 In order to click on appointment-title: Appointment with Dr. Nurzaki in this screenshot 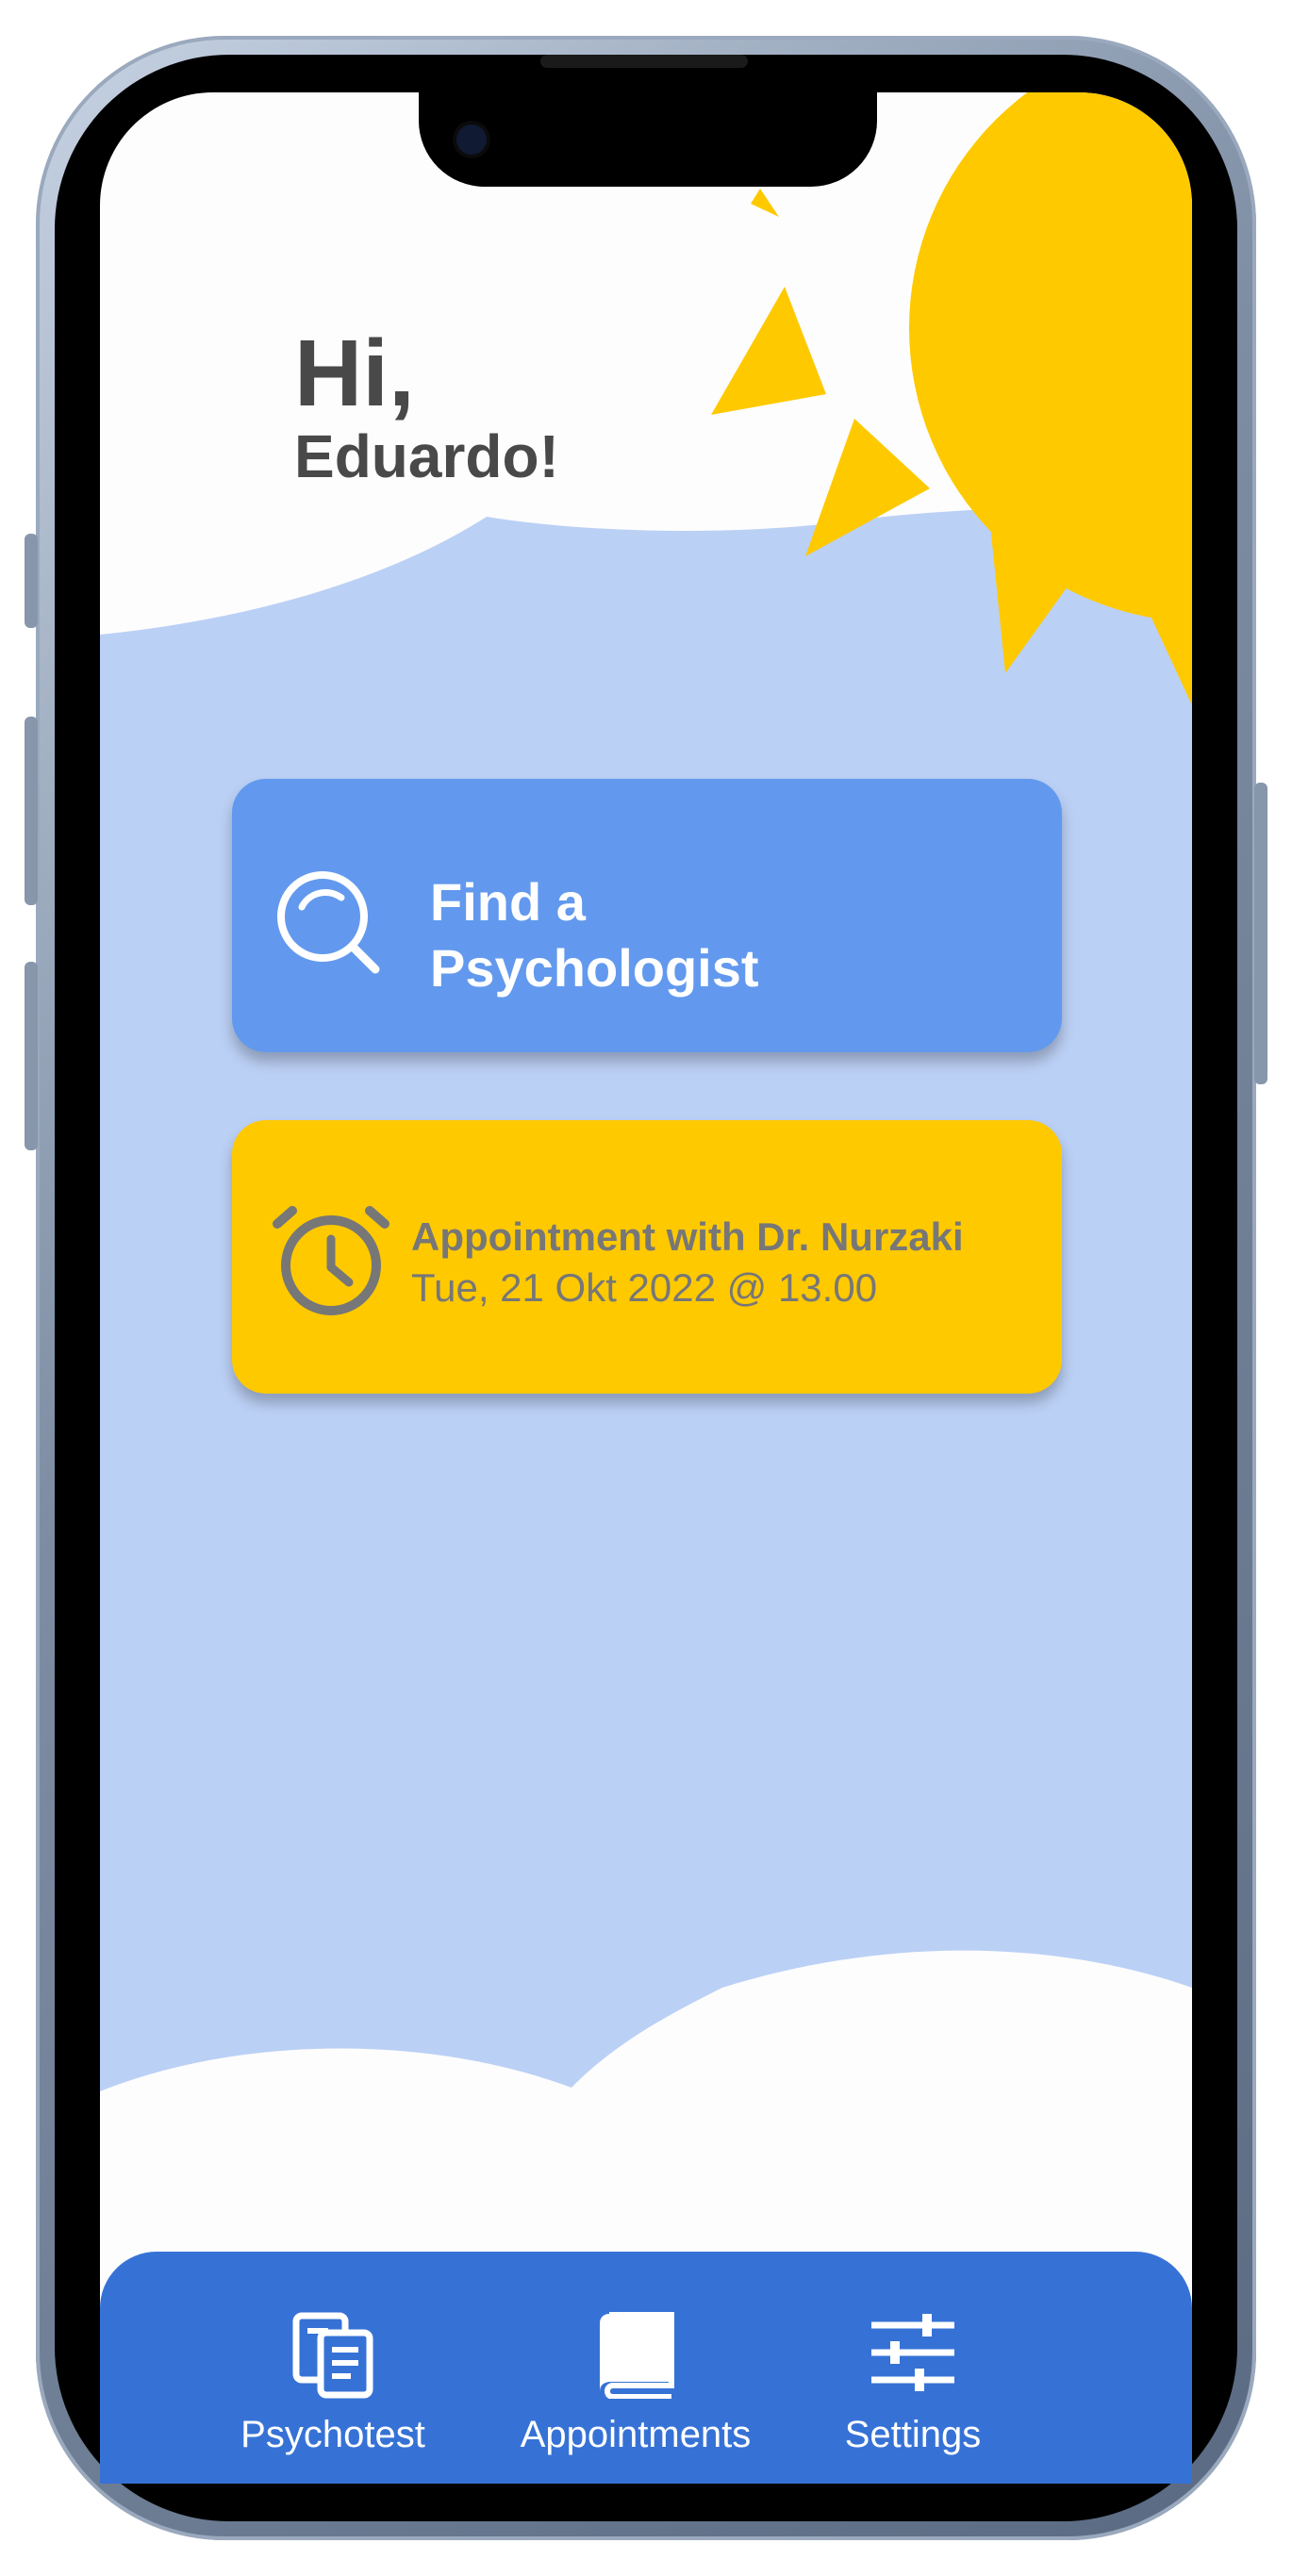, I will do `click(687, 1236)`.